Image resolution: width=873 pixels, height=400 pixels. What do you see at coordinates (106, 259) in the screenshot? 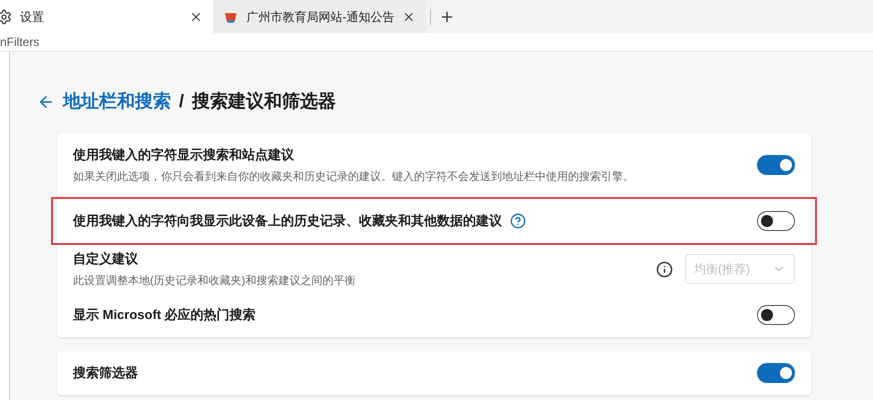
I see `setting-title: 自定义建议` at bounding box center [106, 259].